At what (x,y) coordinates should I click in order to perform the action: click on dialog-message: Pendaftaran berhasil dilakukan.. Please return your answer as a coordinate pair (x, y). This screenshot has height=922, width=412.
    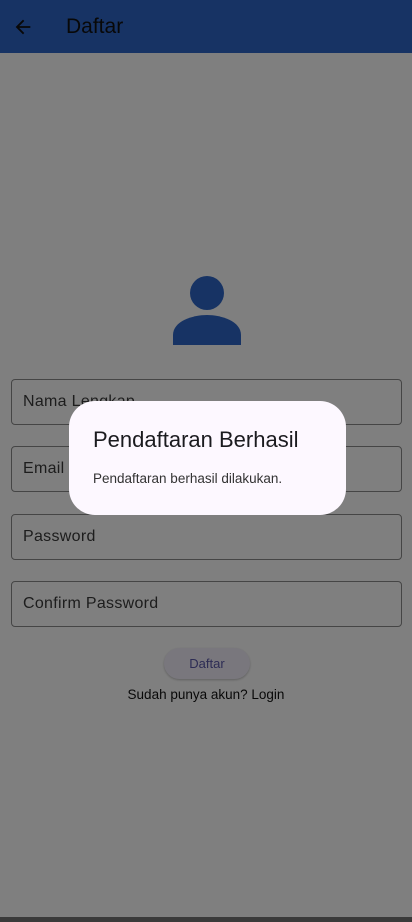
    Looking at the image, I should click on (188, 478).